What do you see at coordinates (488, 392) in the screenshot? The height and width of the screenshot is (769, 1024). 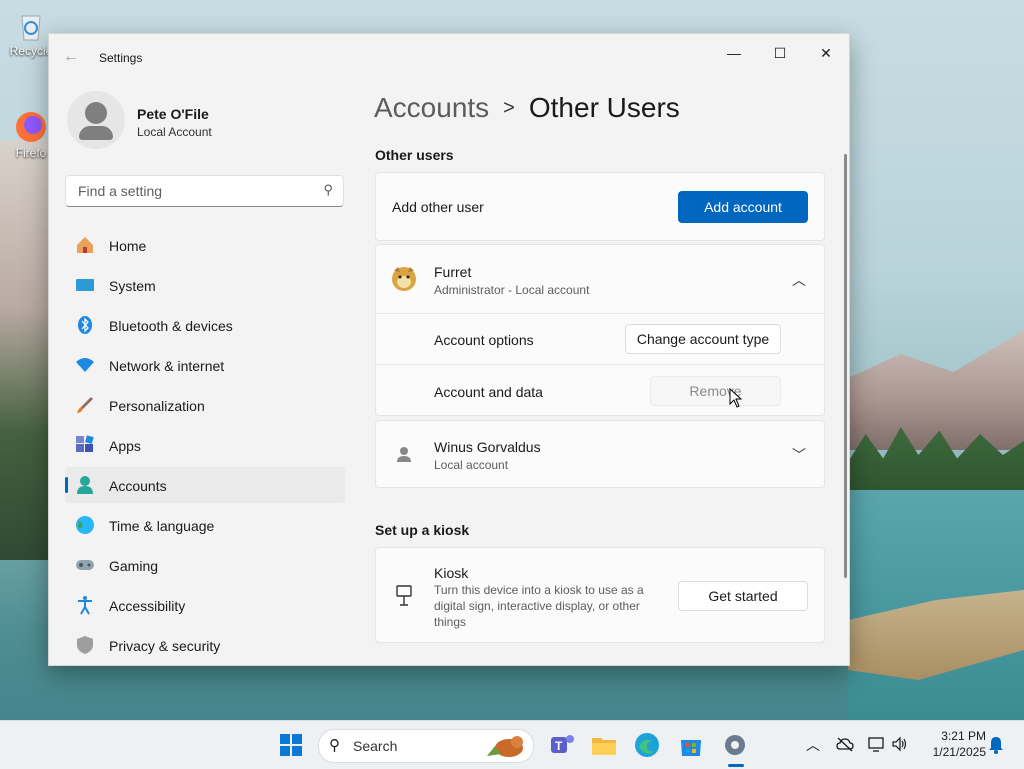 I see `account-and-data-label: Account and data` at bounding box center [488, 392].